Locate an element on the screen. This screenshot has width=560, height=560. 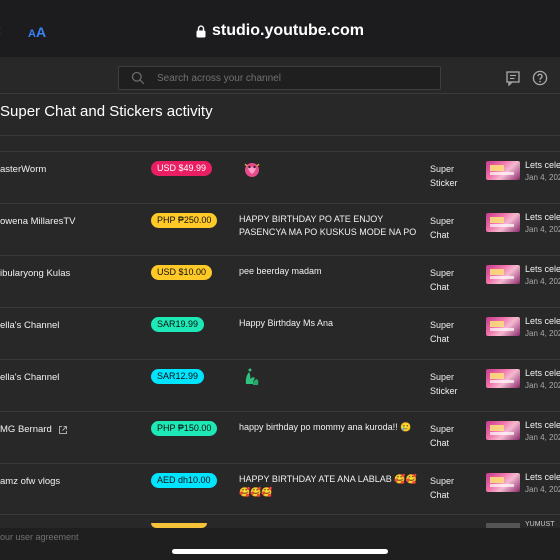
message-text: HAPPY BIRTHDAY ATE ANA LABLAB 🥰🥰 🥰🥰🥰 is located at coordinates (328, 485).